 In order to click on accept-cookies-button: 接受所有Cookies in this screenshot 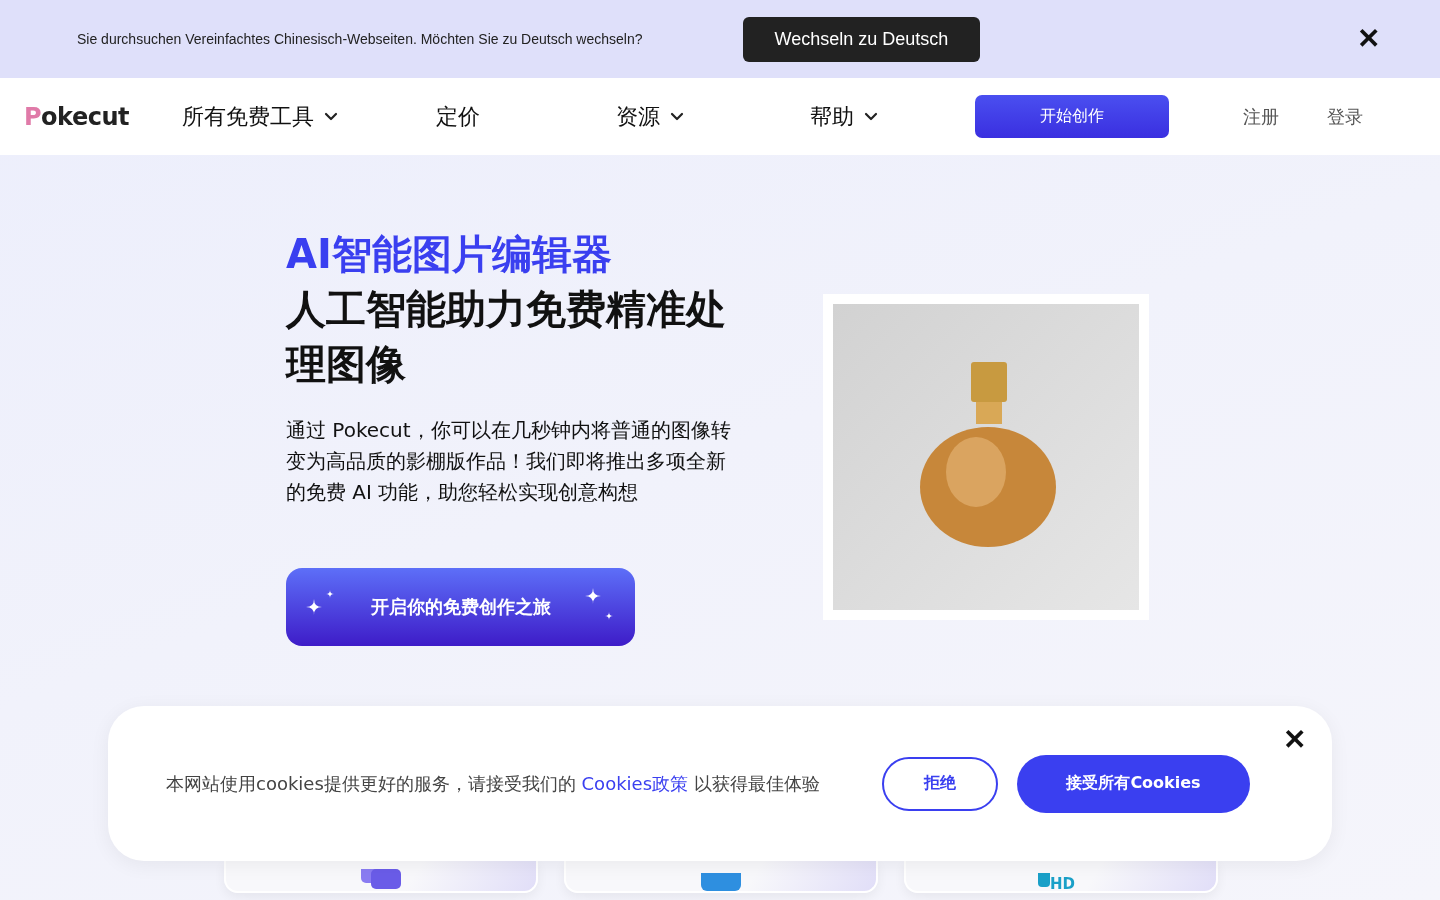, I will do `click(1133, 783)`.